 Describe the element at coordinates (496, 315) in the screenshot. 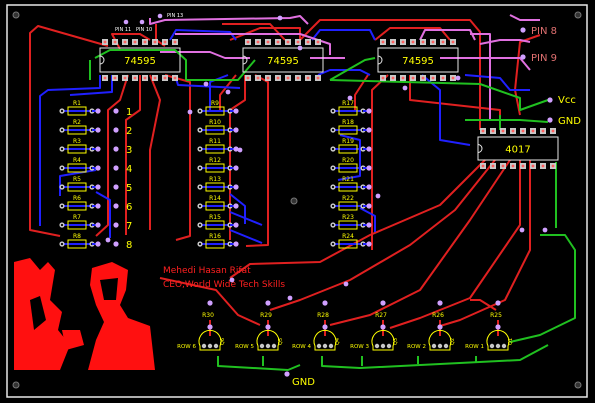

I see `row-resistor-label: R25` at that location.